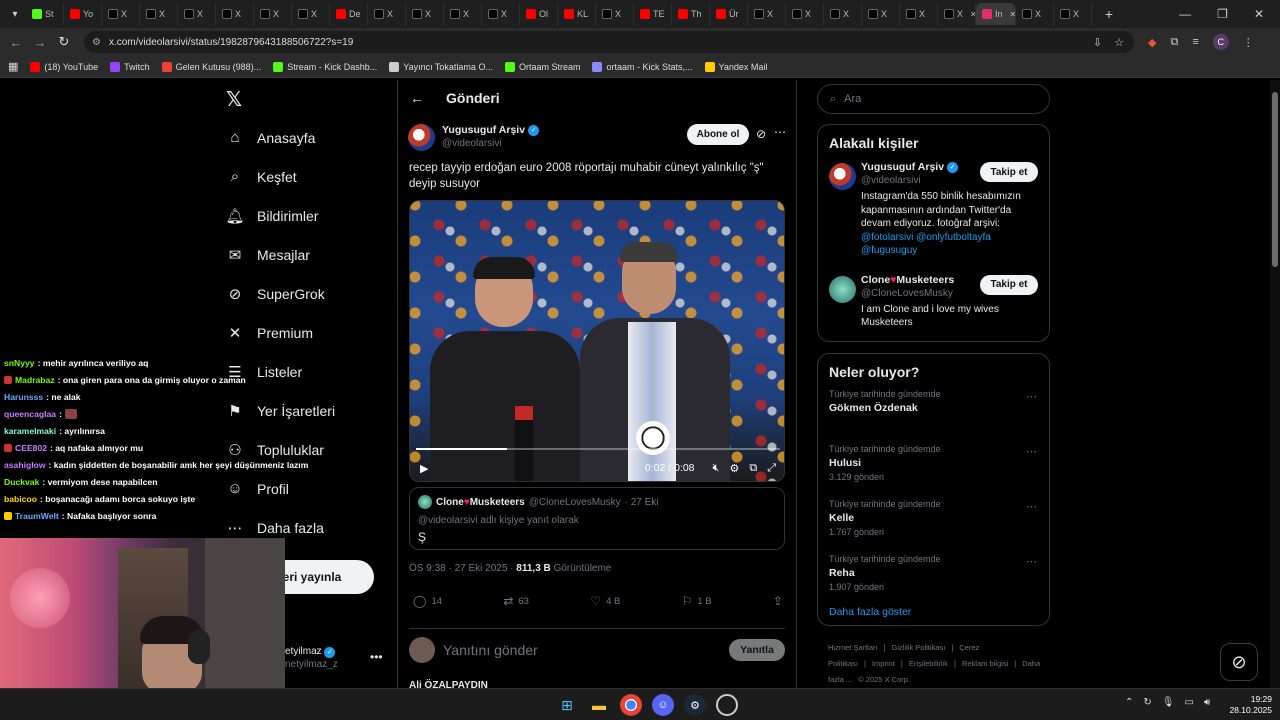  Describe the element at coordinates (575, 502) in the screenshot. I see `reply-handle: @CloneLovesMusky` at that location.